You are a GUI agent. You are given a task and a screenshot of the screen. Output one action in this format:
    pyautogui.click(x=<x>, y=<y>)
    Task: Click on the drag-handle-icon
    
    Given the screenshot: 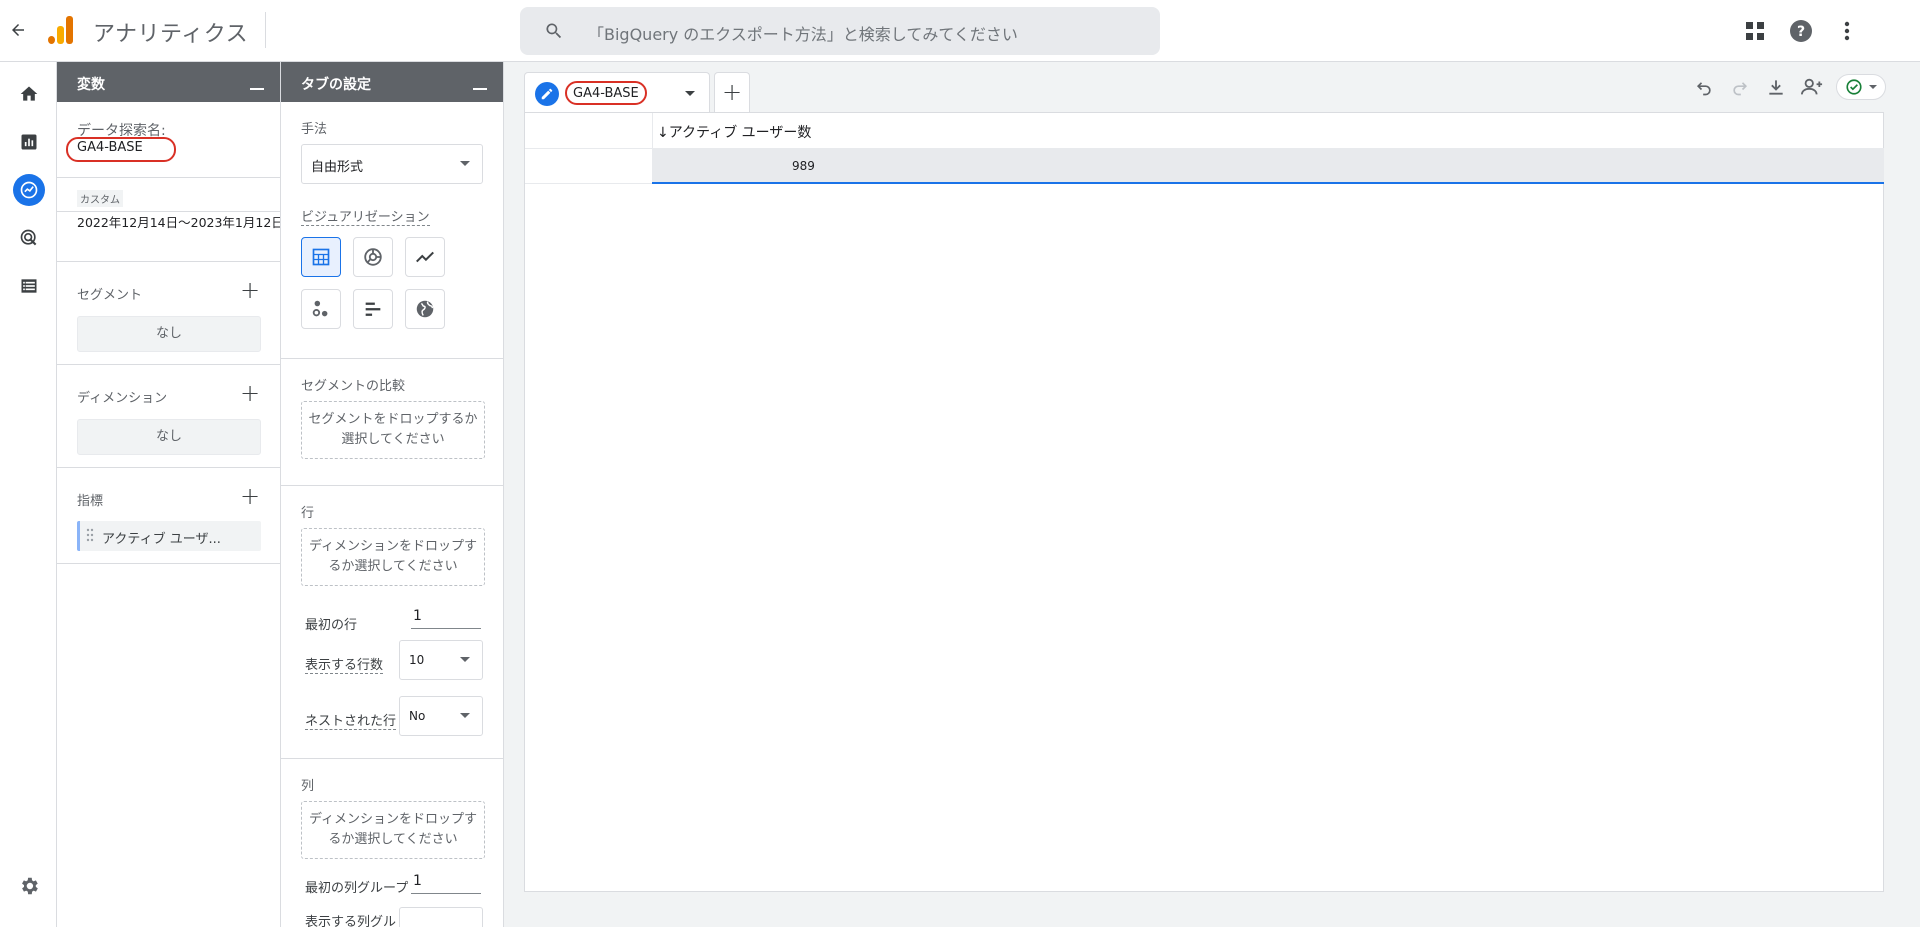 What is the action you would take?
    pyautogui.click(x=90, y=535)
    